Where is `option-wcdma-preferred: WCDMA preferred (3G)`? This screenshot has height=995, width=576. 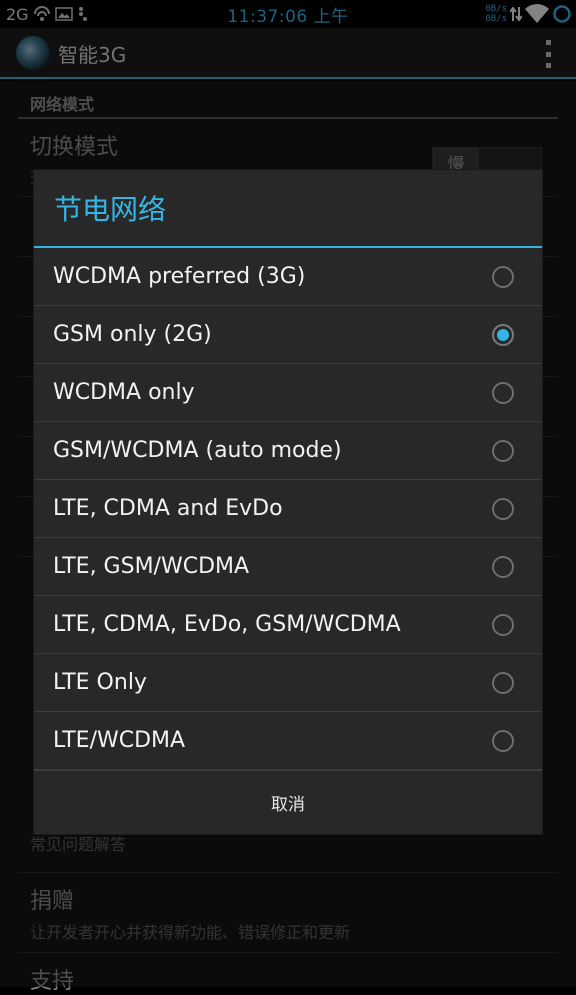 option-wcdma-preferred: WCDMA preferred (3G) is located at coordinates (288, 277).